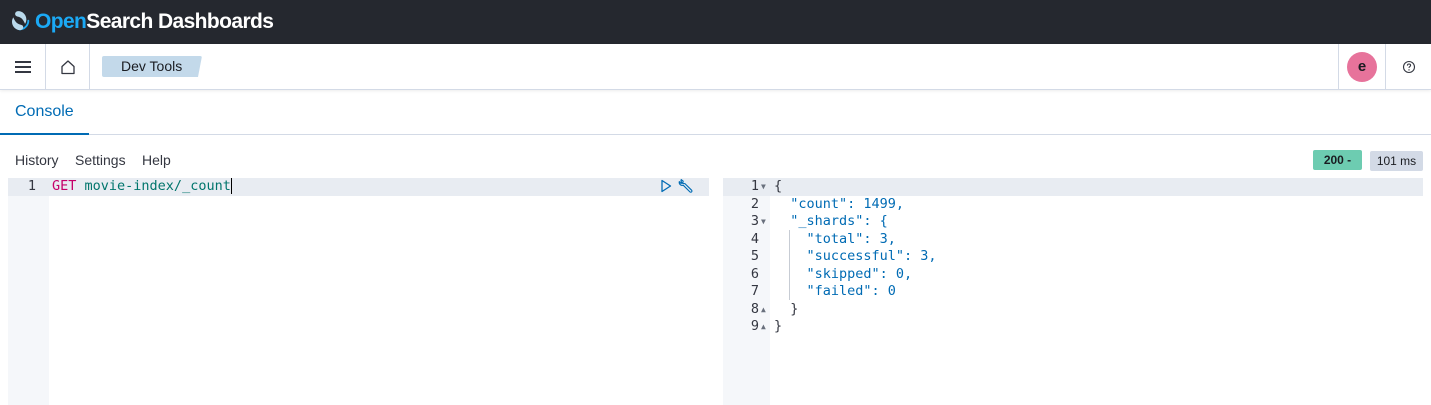  I want to click on avatar: e, so click(1362, 66).